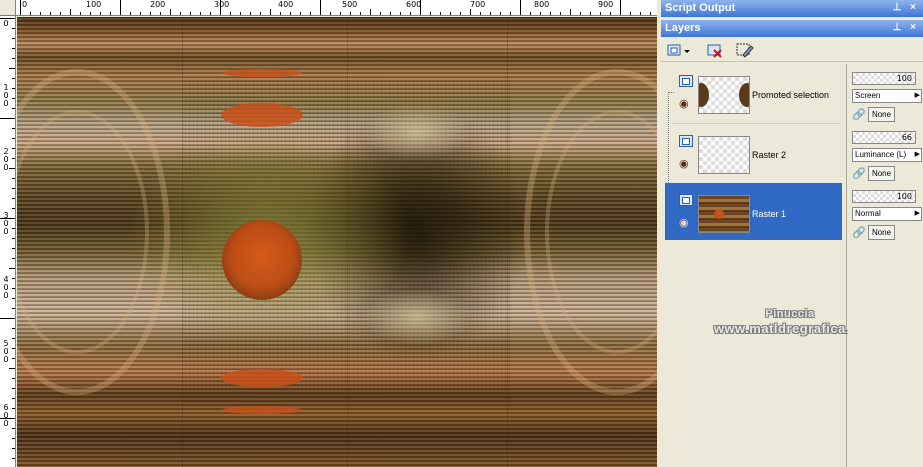  What do you see at coordinates (683, 28) in the screenshot?
I see `layers-title: Layers` at bounding box center [683, 28].